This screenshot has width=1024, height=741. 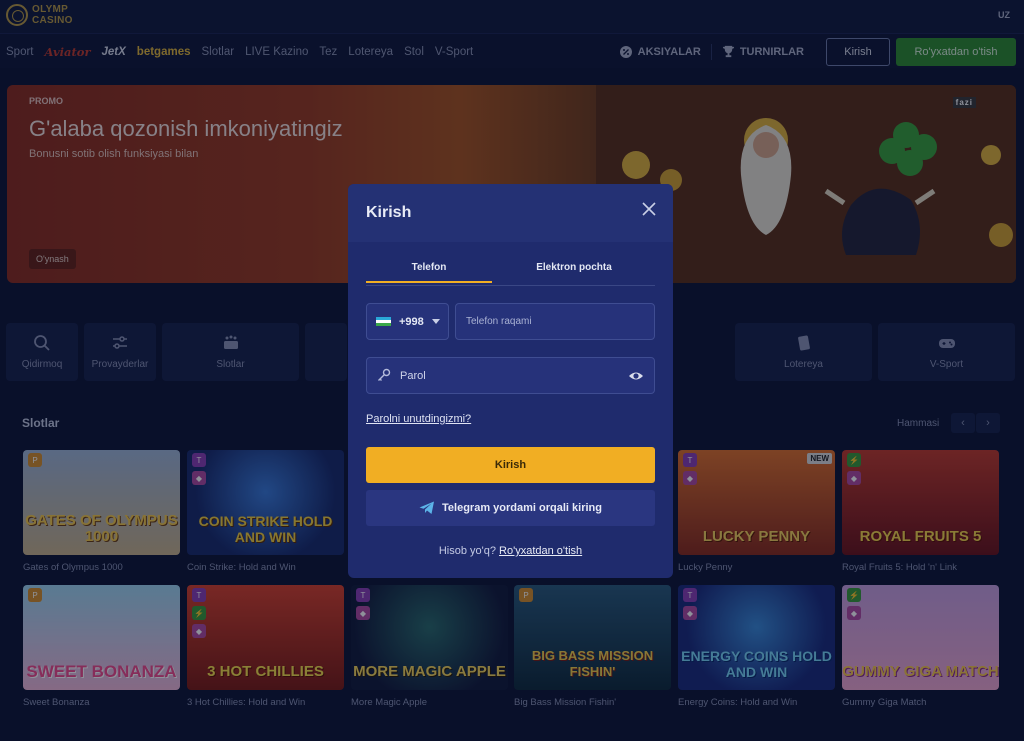 I want to click on forgot-password-link: Parolni unutdingizmi?, so click(x=418, y=419).